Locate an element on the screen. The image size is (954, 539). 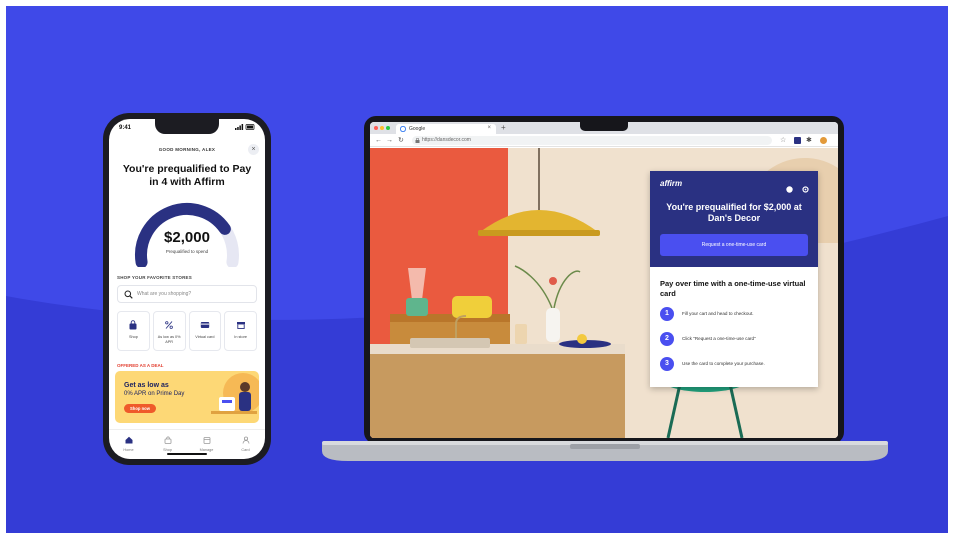
greeting-text: GOOD MORNING, ALEX is located at coordinates (187, 149).